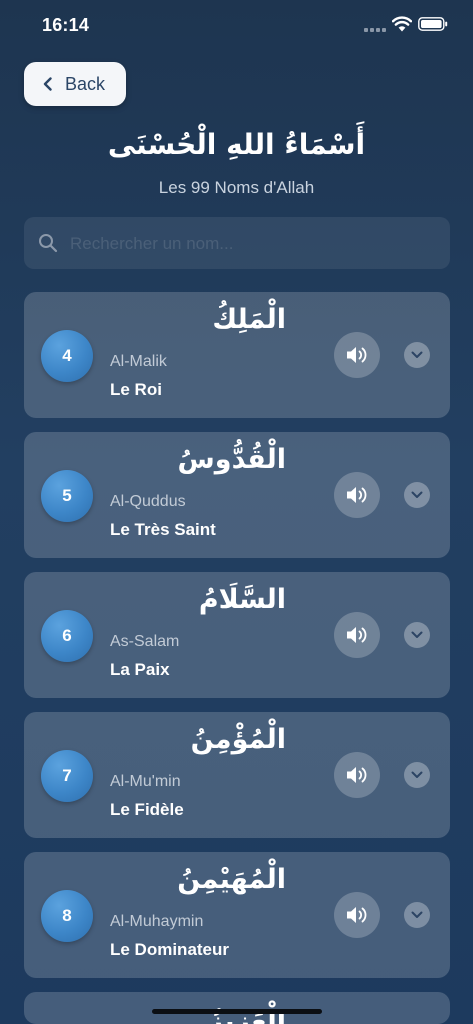 This screenshot has width=473, height=1024. Describe the element at coordinates (148, 501) in the screenshot. I see `transliteration: Al-Quddus` at that location.